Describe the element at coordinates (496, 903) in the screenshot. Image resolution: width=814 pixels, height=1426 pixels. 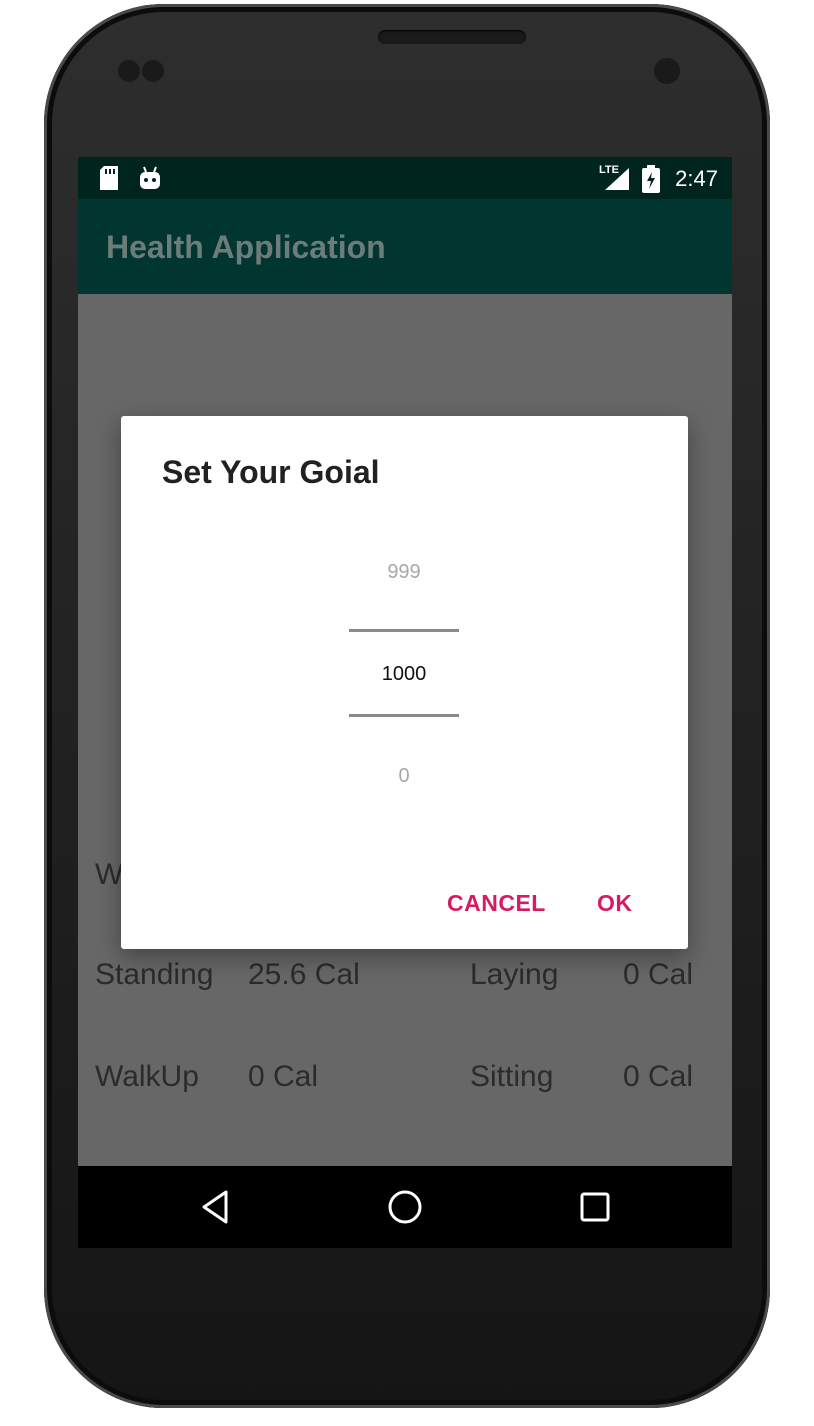
I see `cancel-button: CANCEL` at that location.